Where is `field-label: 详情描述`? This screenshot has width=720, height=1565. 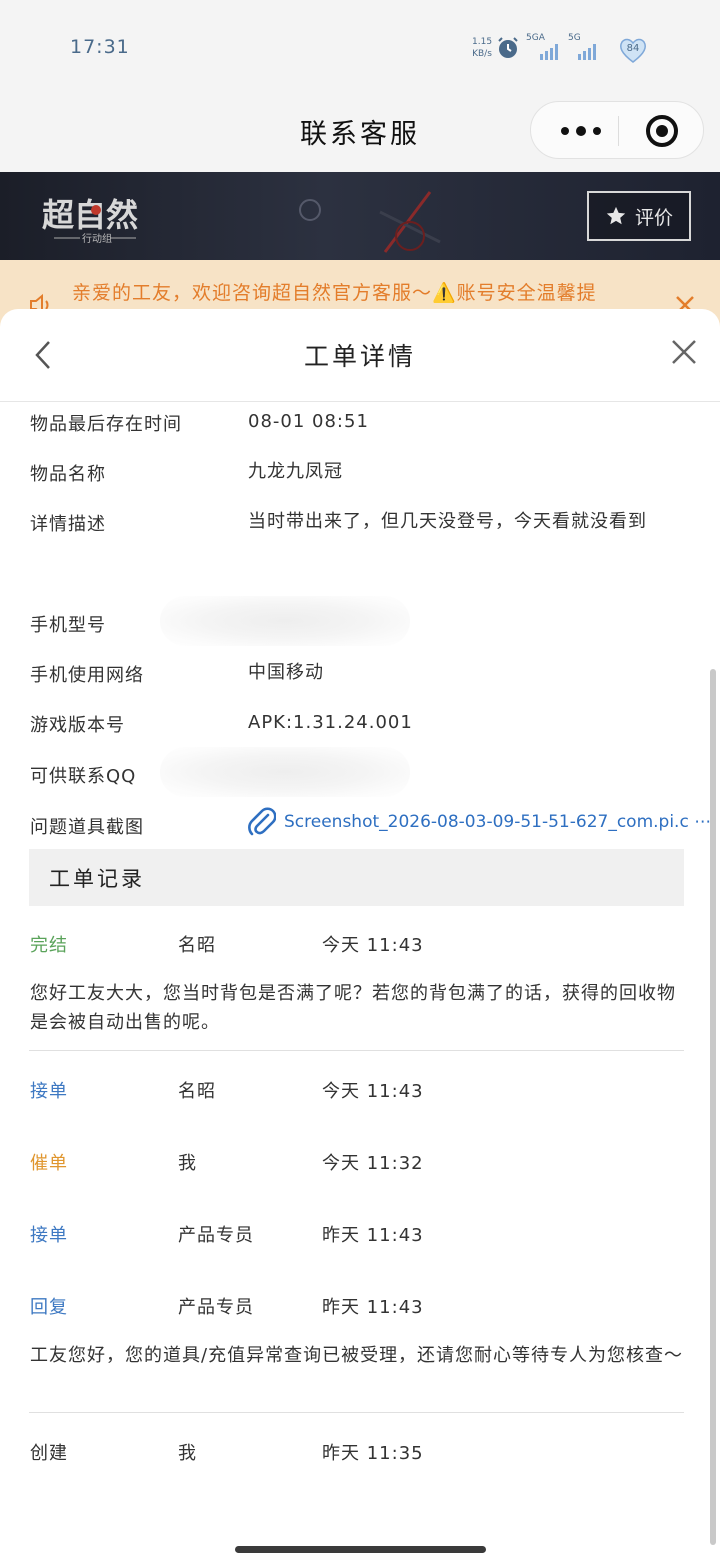
field-label: 详情描述 is located at coordinates (68, 524).